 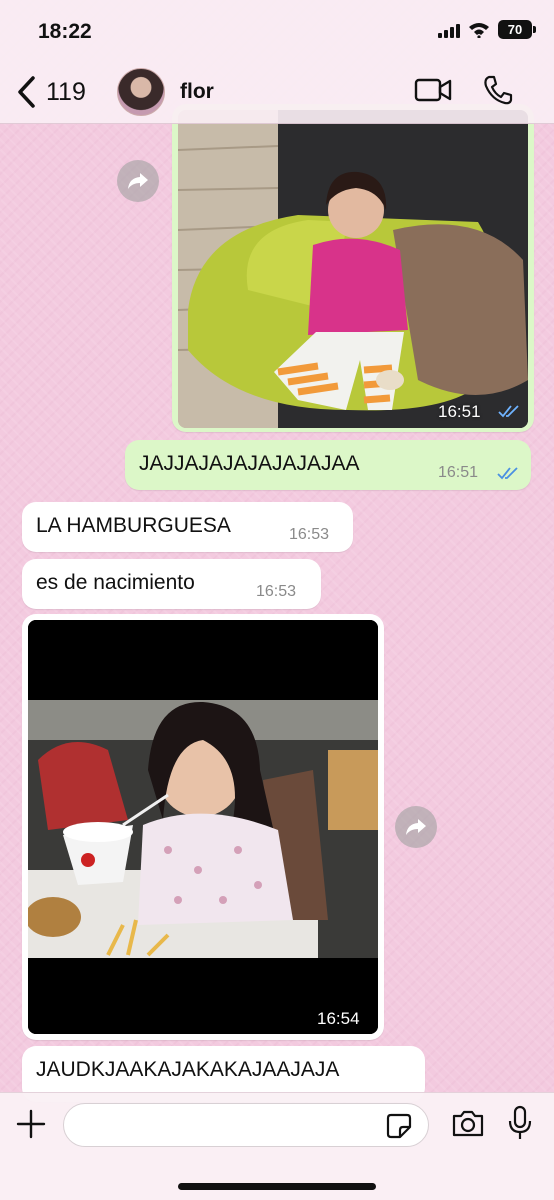 What do you see at coordinates (133, 525) in the screenshot?
I see `message-text: LA HAMBURGUESA` at bounding box center [133, 525].